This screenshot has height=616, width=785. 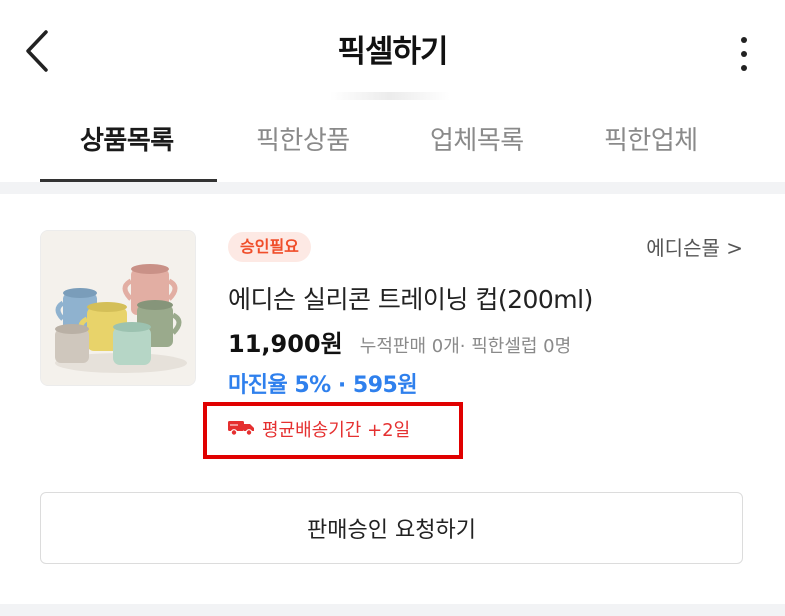 What do you see at coordinates (392, 188) in the screenshot?
I see `section-divider` at bounding box center [392, 188].